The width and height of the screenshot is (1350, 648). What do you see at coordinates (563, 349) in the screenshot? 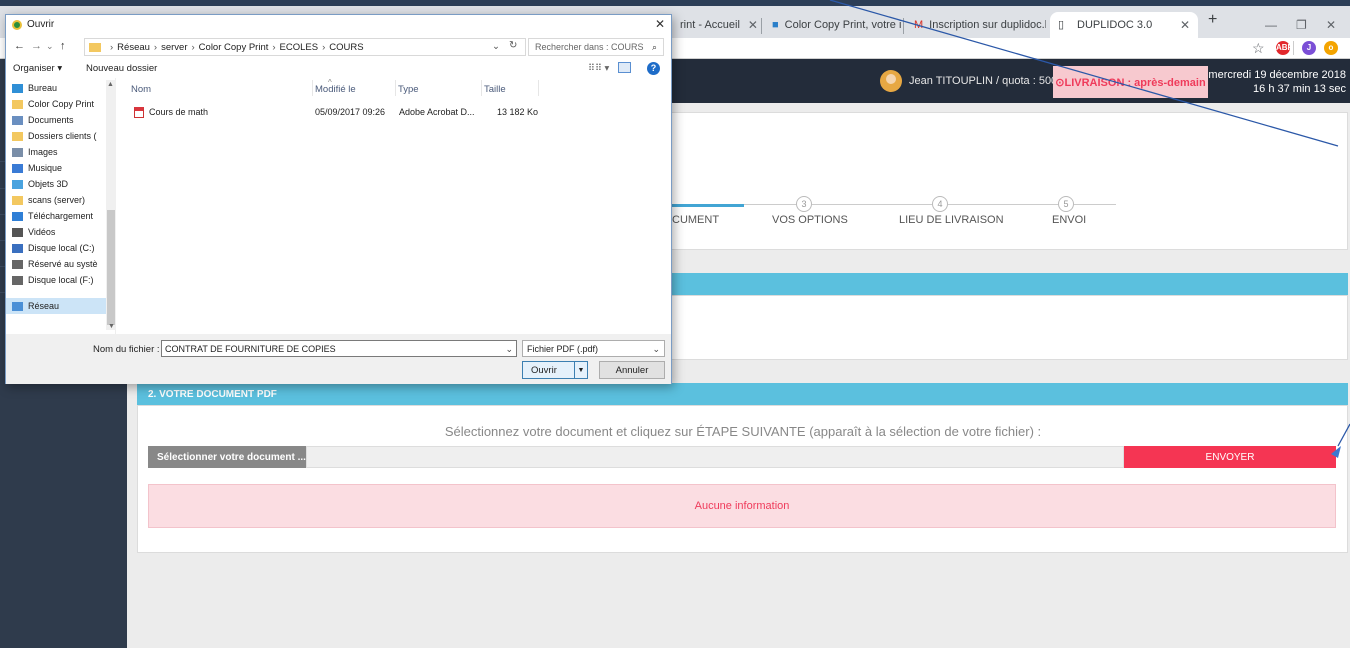
I see `file-type-filter-value: Fichier PDF (.pdf)` at bounding box center [563, 349].